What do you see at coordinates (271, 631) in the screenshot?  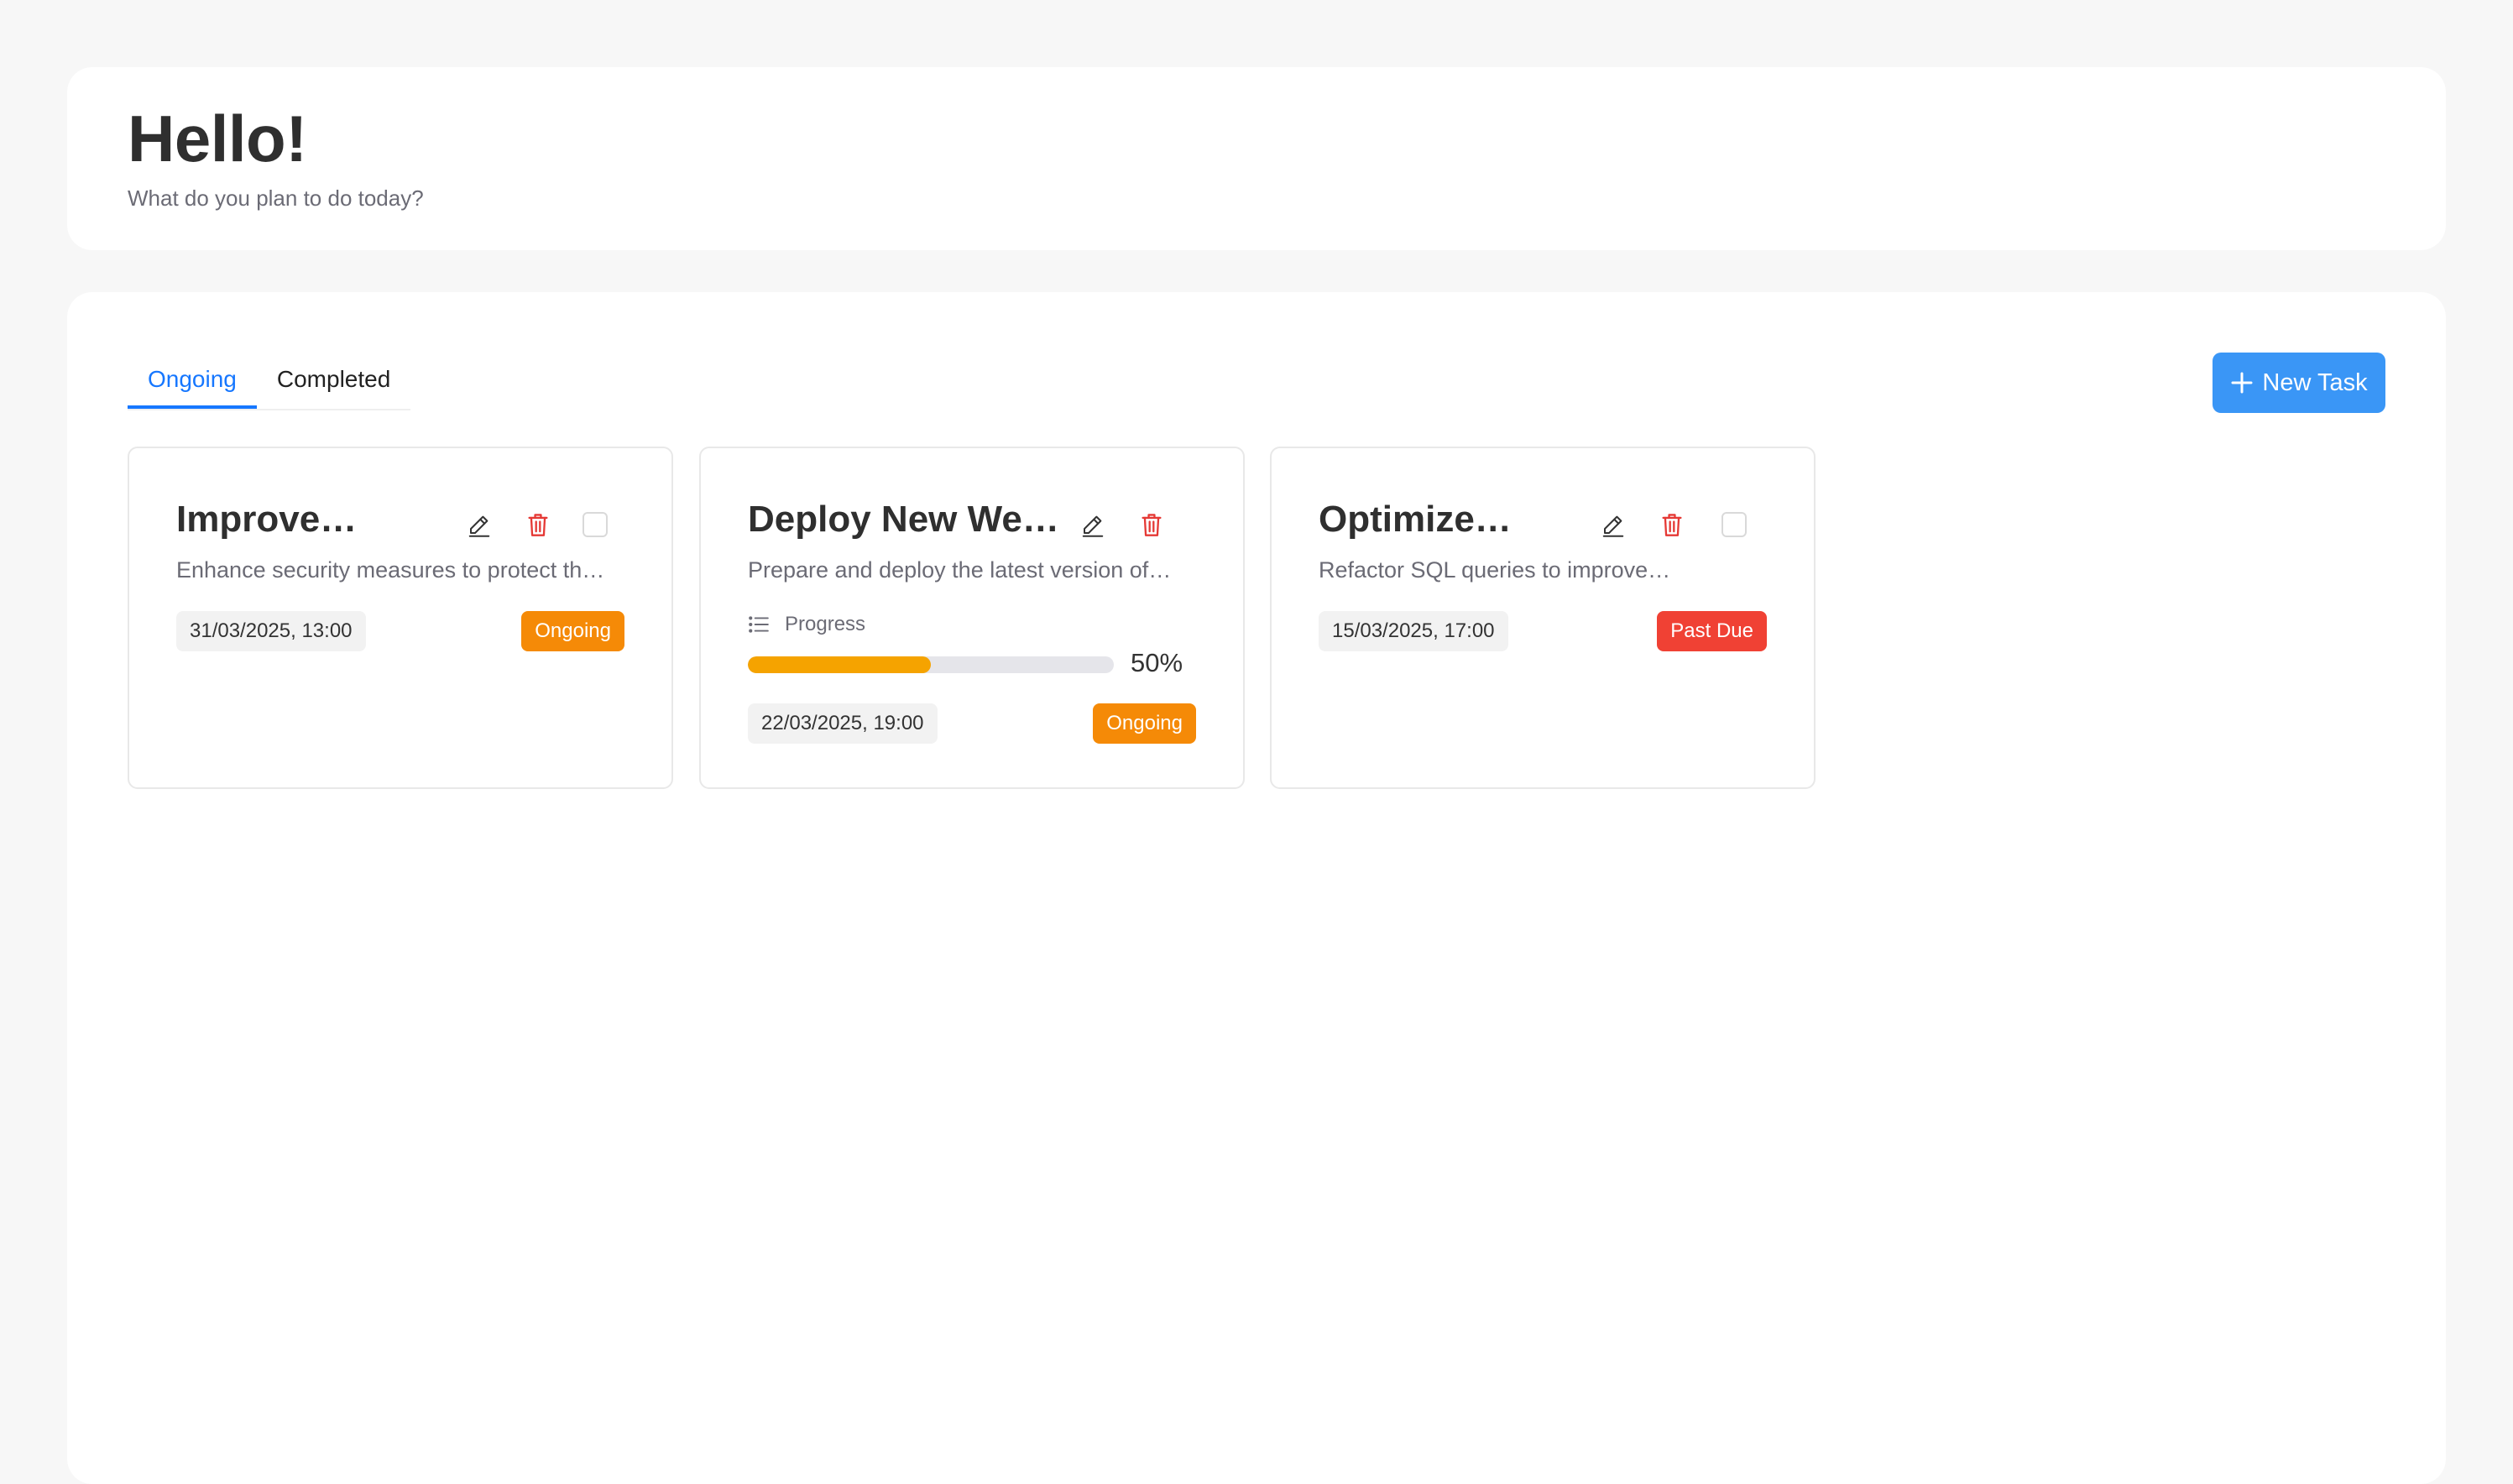 I see `due-date: 31/03/2025, 13:00` at bounding box center [271, 631].